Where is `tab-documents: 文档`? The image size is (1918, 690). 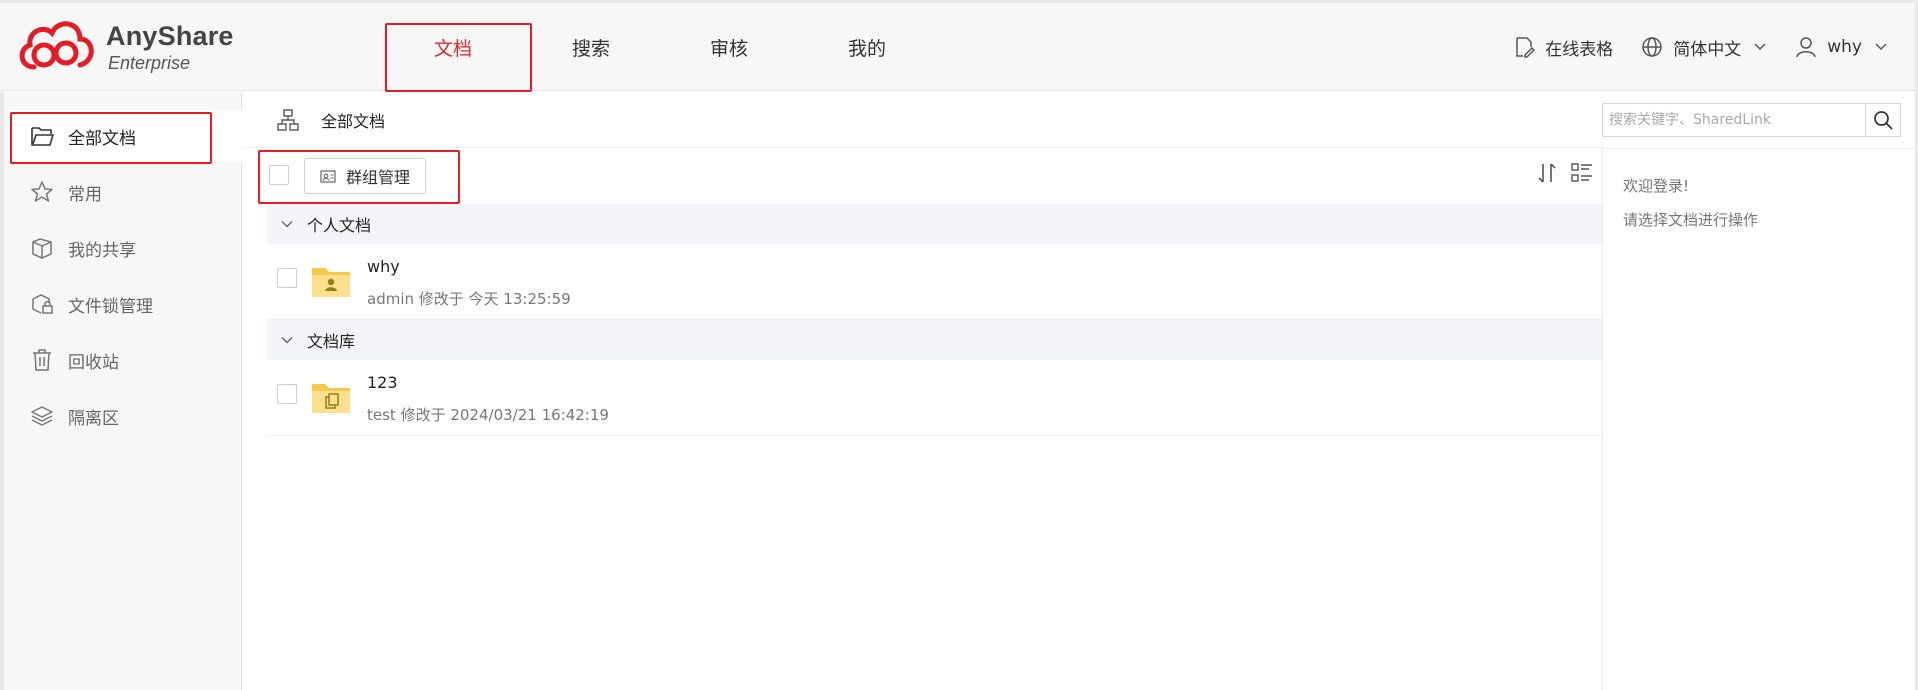 tab-documents: 文档 is located at coordinates (458, 47).